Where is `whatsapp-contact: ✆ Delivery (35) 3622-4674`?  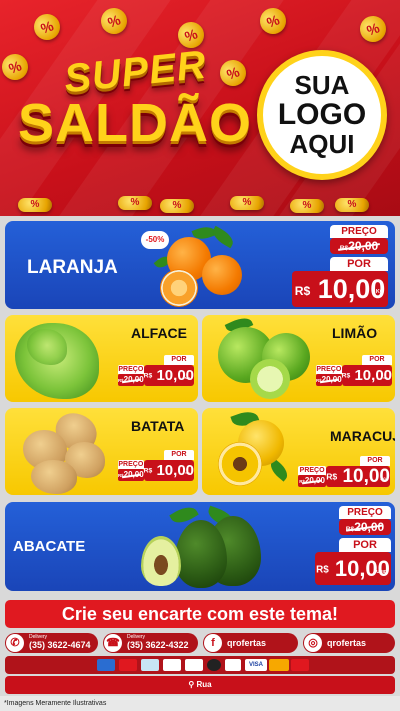 whatsapp-contact: ✆ Delivery (35) 3622-4674 is located at coordinates (51, 643).